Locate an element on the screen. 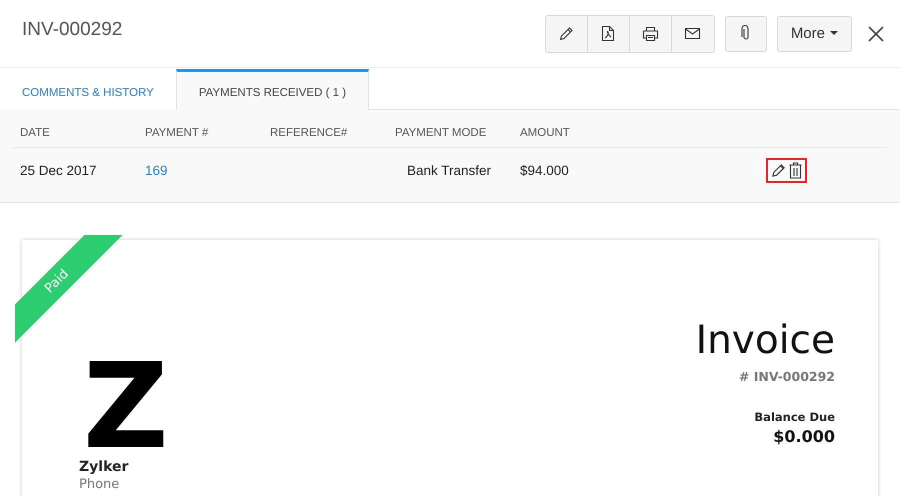  close-icon is located at coordinates (876, 34).